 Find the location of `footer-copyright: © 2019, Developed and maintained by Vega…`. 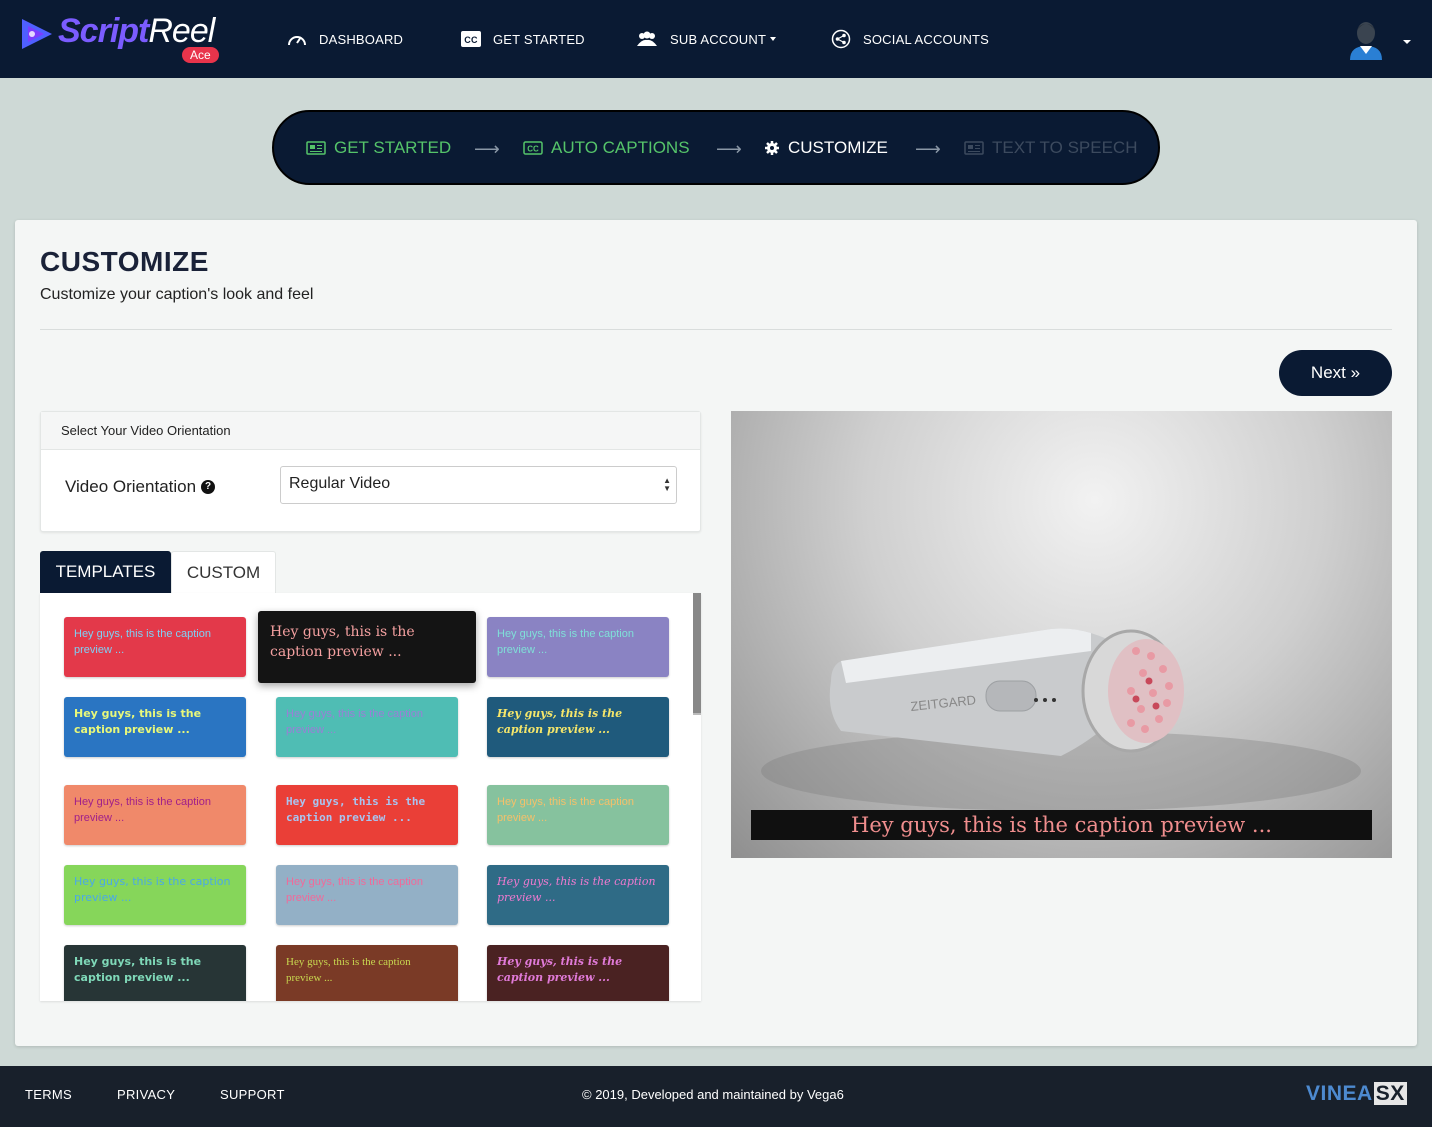

footer-copyright: © 2019, Developed and maintained by Vega… is located at coordinates (713, 1094).